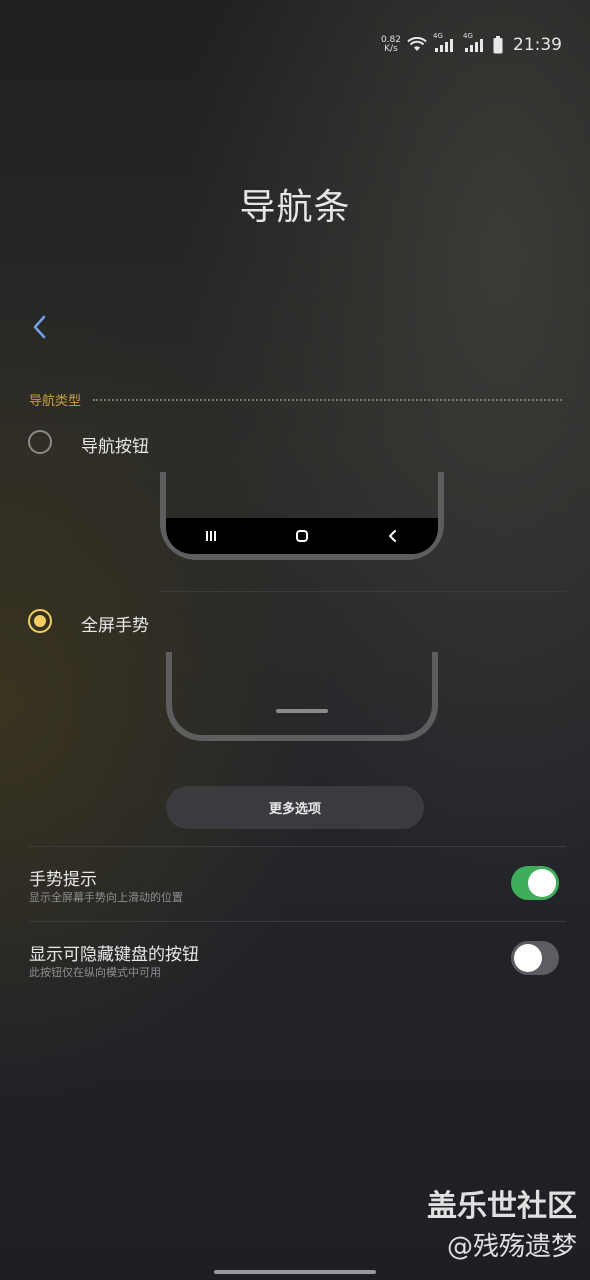 Image resolution: width=590 pixels, height=1280 pixels. I want to click on navigation-buttons-preview, so click(302, 516).